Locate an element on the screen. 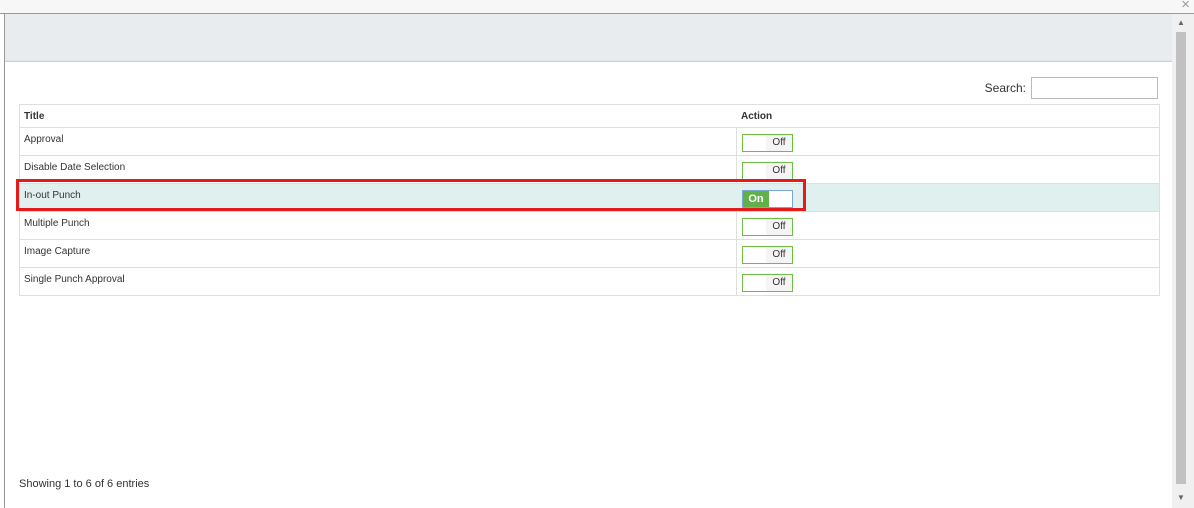 This screenshot has height=508, width=1194. table-row: Multiple Punch Off is located at coordinates (589, 226).